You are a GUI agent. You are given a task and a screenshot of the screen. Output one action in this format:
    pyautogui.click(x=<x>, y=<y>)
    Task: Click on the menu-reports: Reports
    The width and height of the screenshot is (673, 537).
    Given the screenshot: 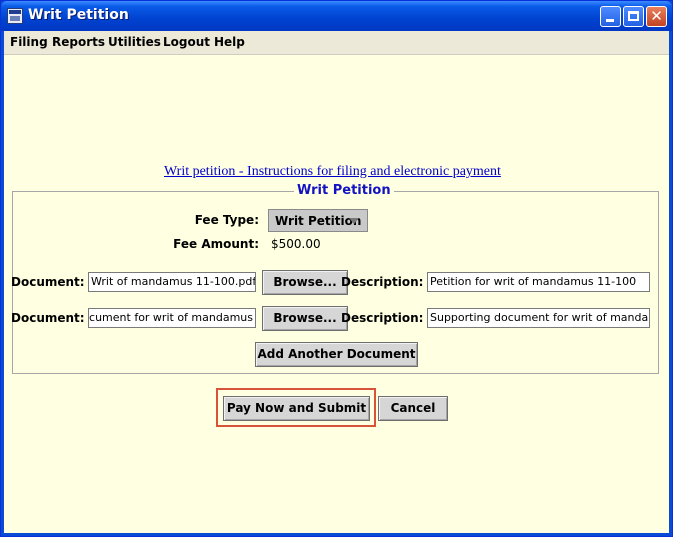 What is the action you would take?
    pyautogui.click(x=78, y=42)
    